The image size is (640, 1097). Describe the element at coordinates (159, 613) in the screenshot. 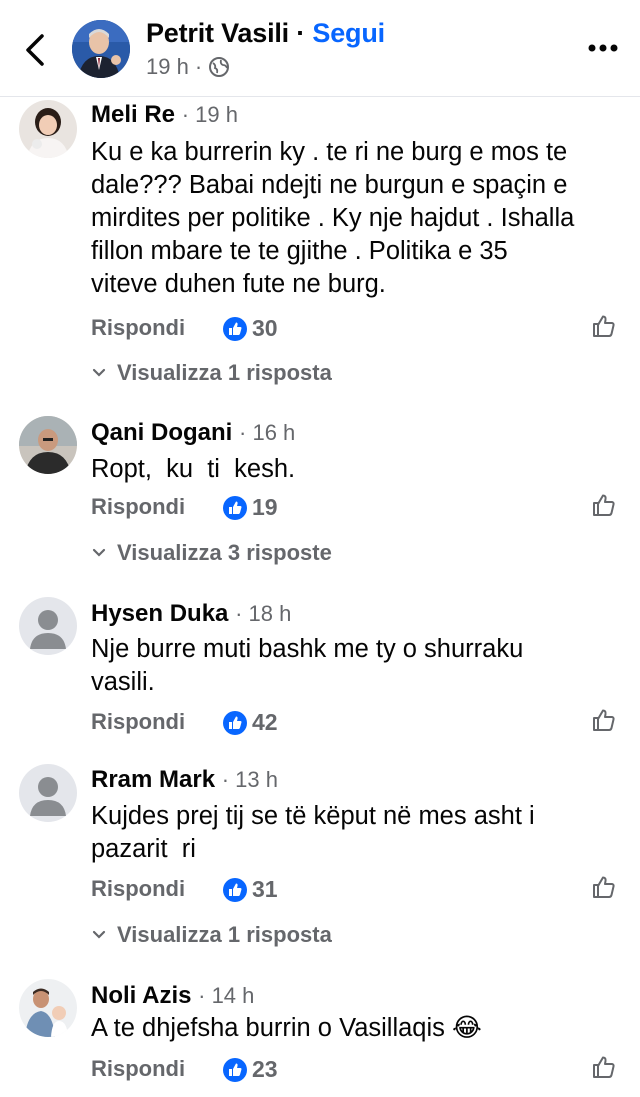

I see `commenter-name: Hysen Duka` at that location.